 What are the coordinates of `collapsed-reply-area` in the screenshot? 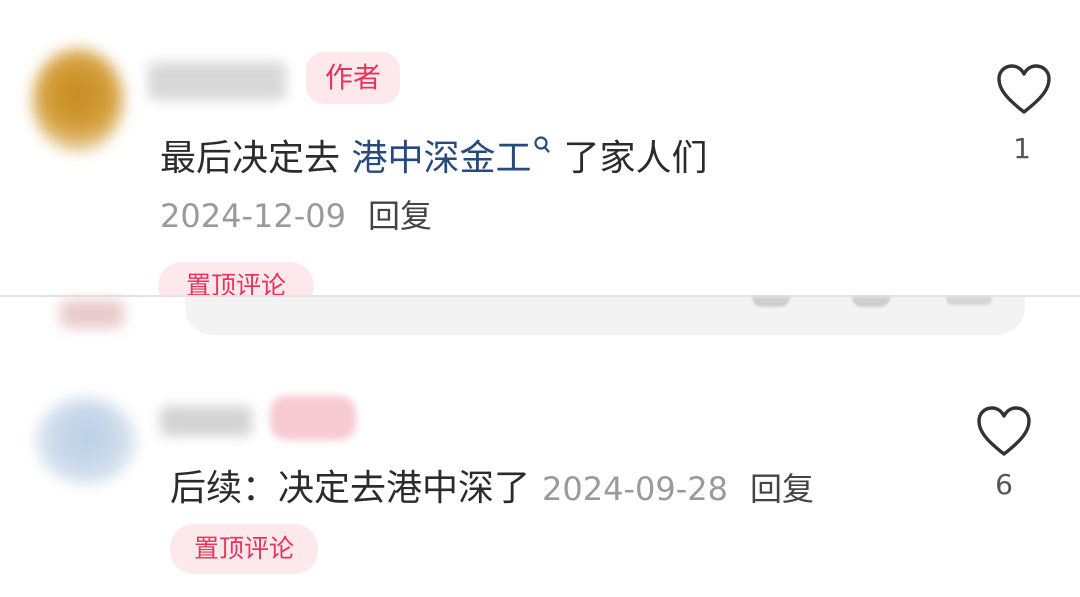 It's located at (605, 316).